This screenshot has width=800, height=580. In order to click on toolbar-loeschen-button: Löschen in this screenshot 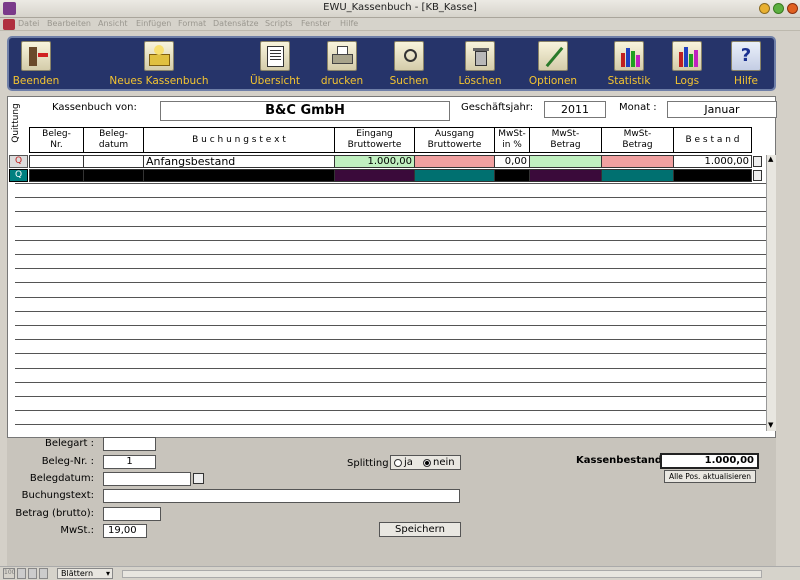, I will do `click(480, 64)`.